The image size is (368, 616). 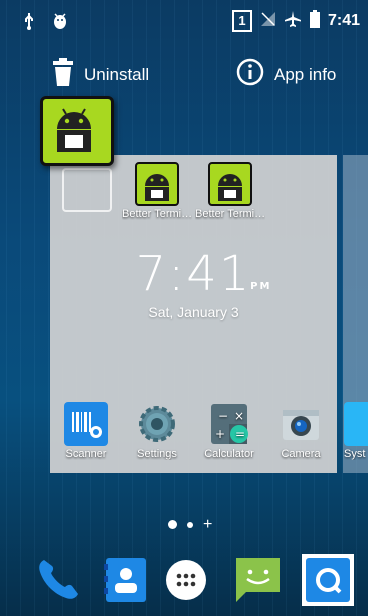 What do you see at coordinates (172, 524) in the screenshot?
I see `page-dot-active` at bounding box center [172, 524].